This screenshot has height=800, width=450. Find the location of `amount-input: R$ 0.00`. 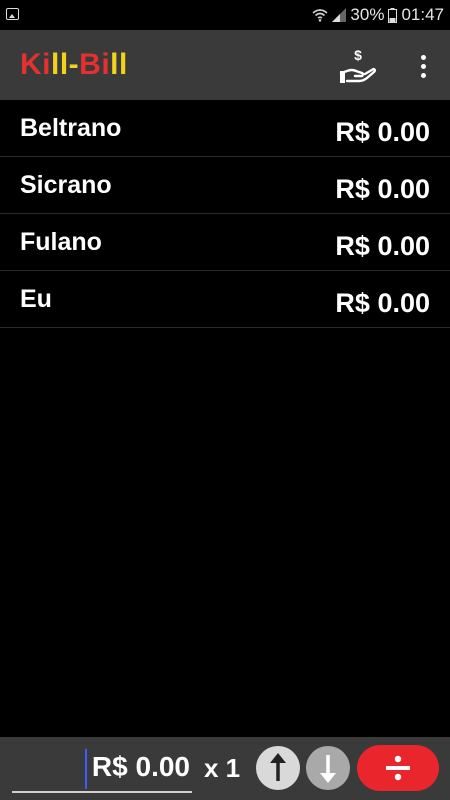

amount-input: R$ 0.00 is located at coordinates (102, 770).